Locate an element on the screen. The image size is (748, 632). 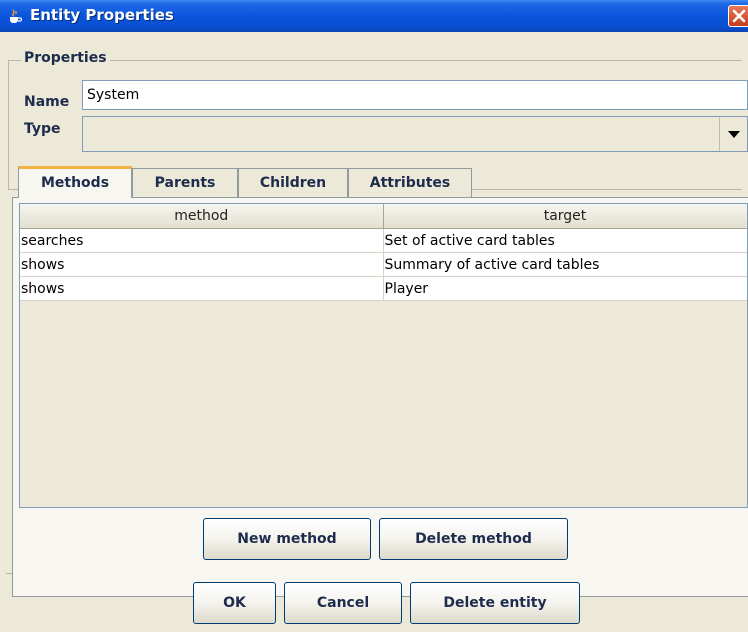
table-row: shows Summary of active card tables is located at coordinates (383, 264).